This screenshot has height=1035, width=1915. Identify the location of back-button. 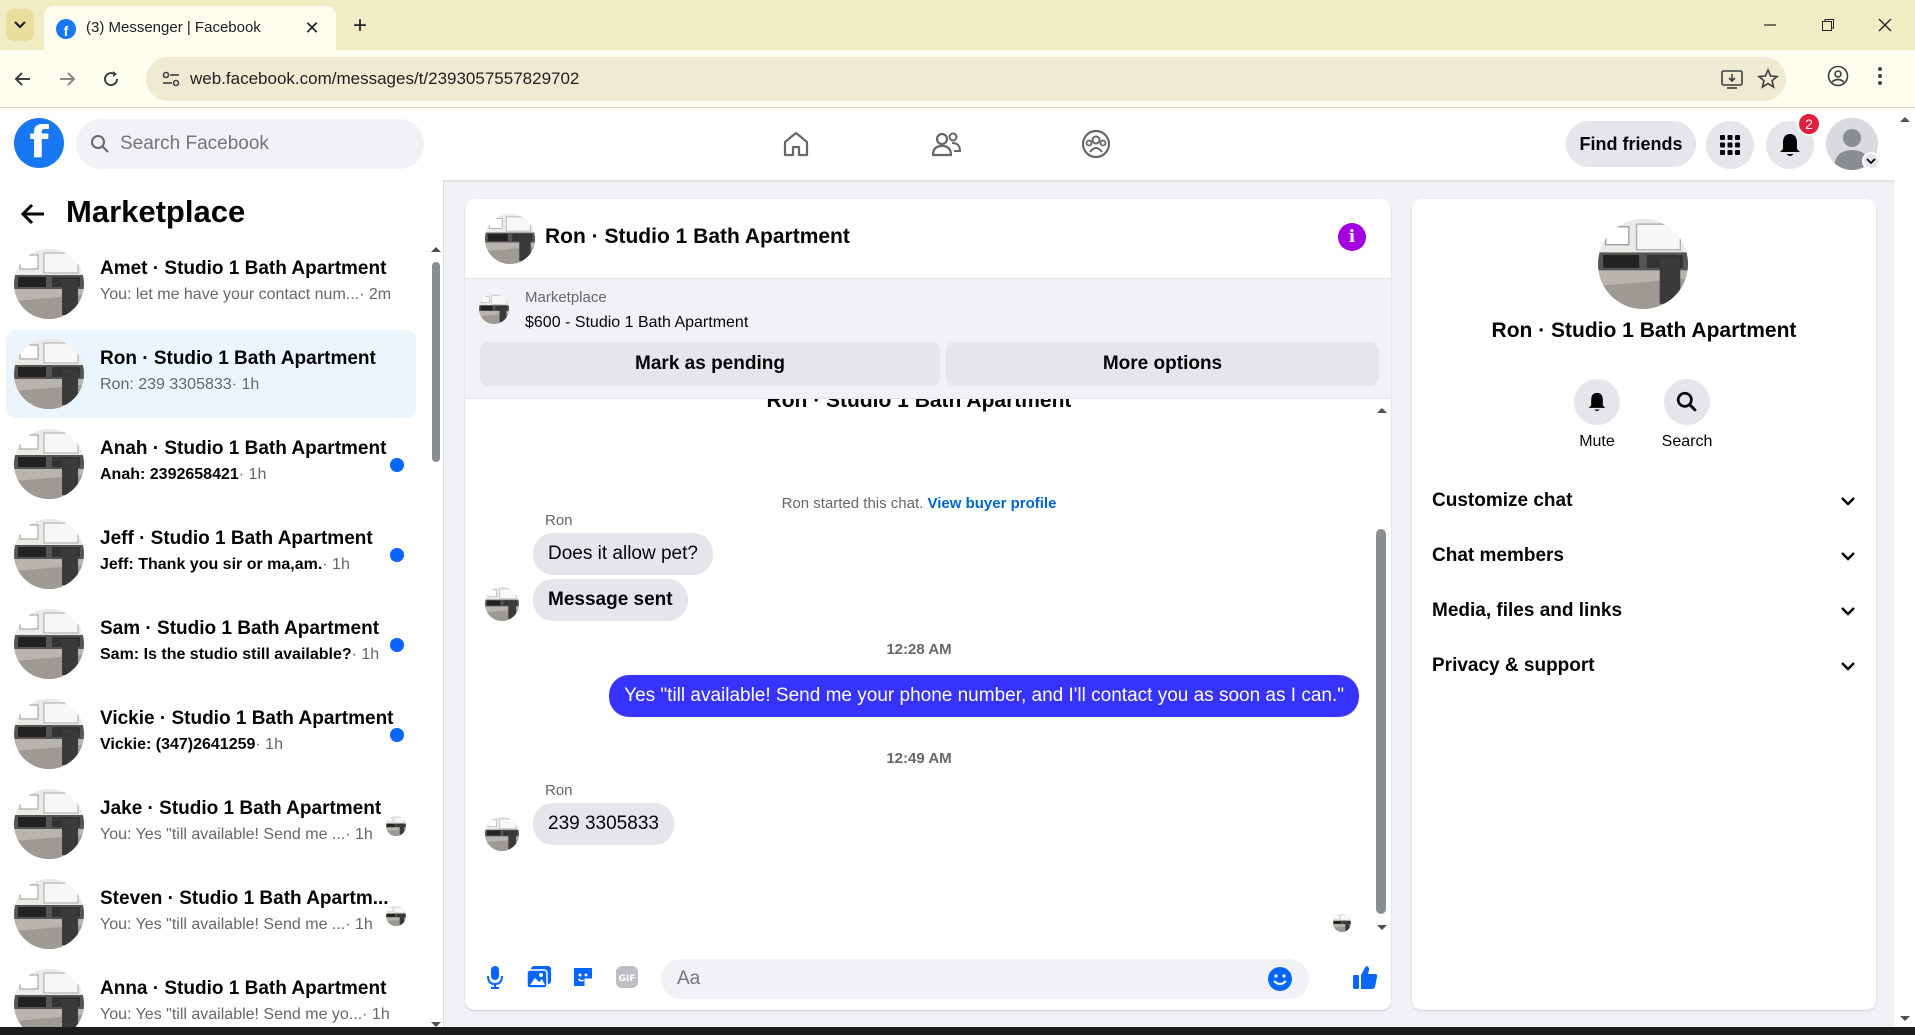
(23, 79).